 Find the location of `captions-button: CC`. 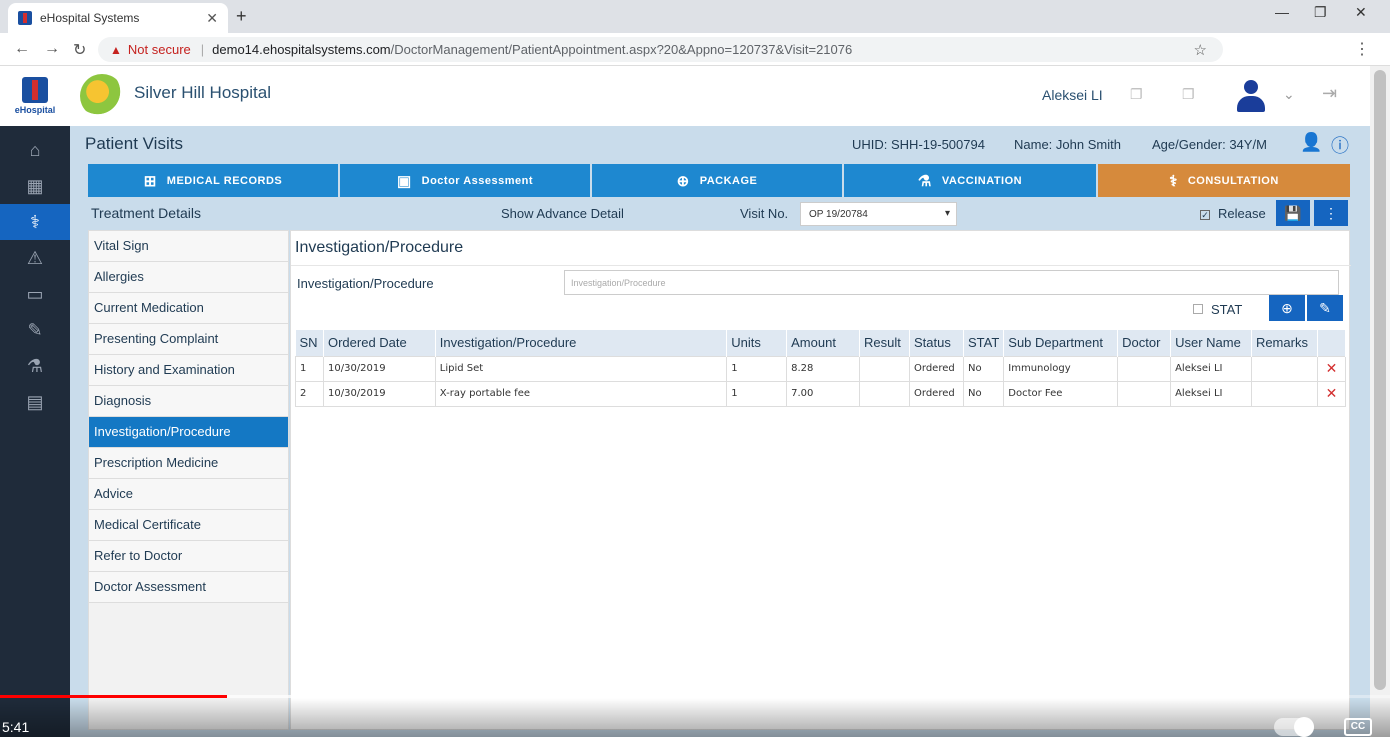

captions-button: CC is located at coordinates (1358, 727).